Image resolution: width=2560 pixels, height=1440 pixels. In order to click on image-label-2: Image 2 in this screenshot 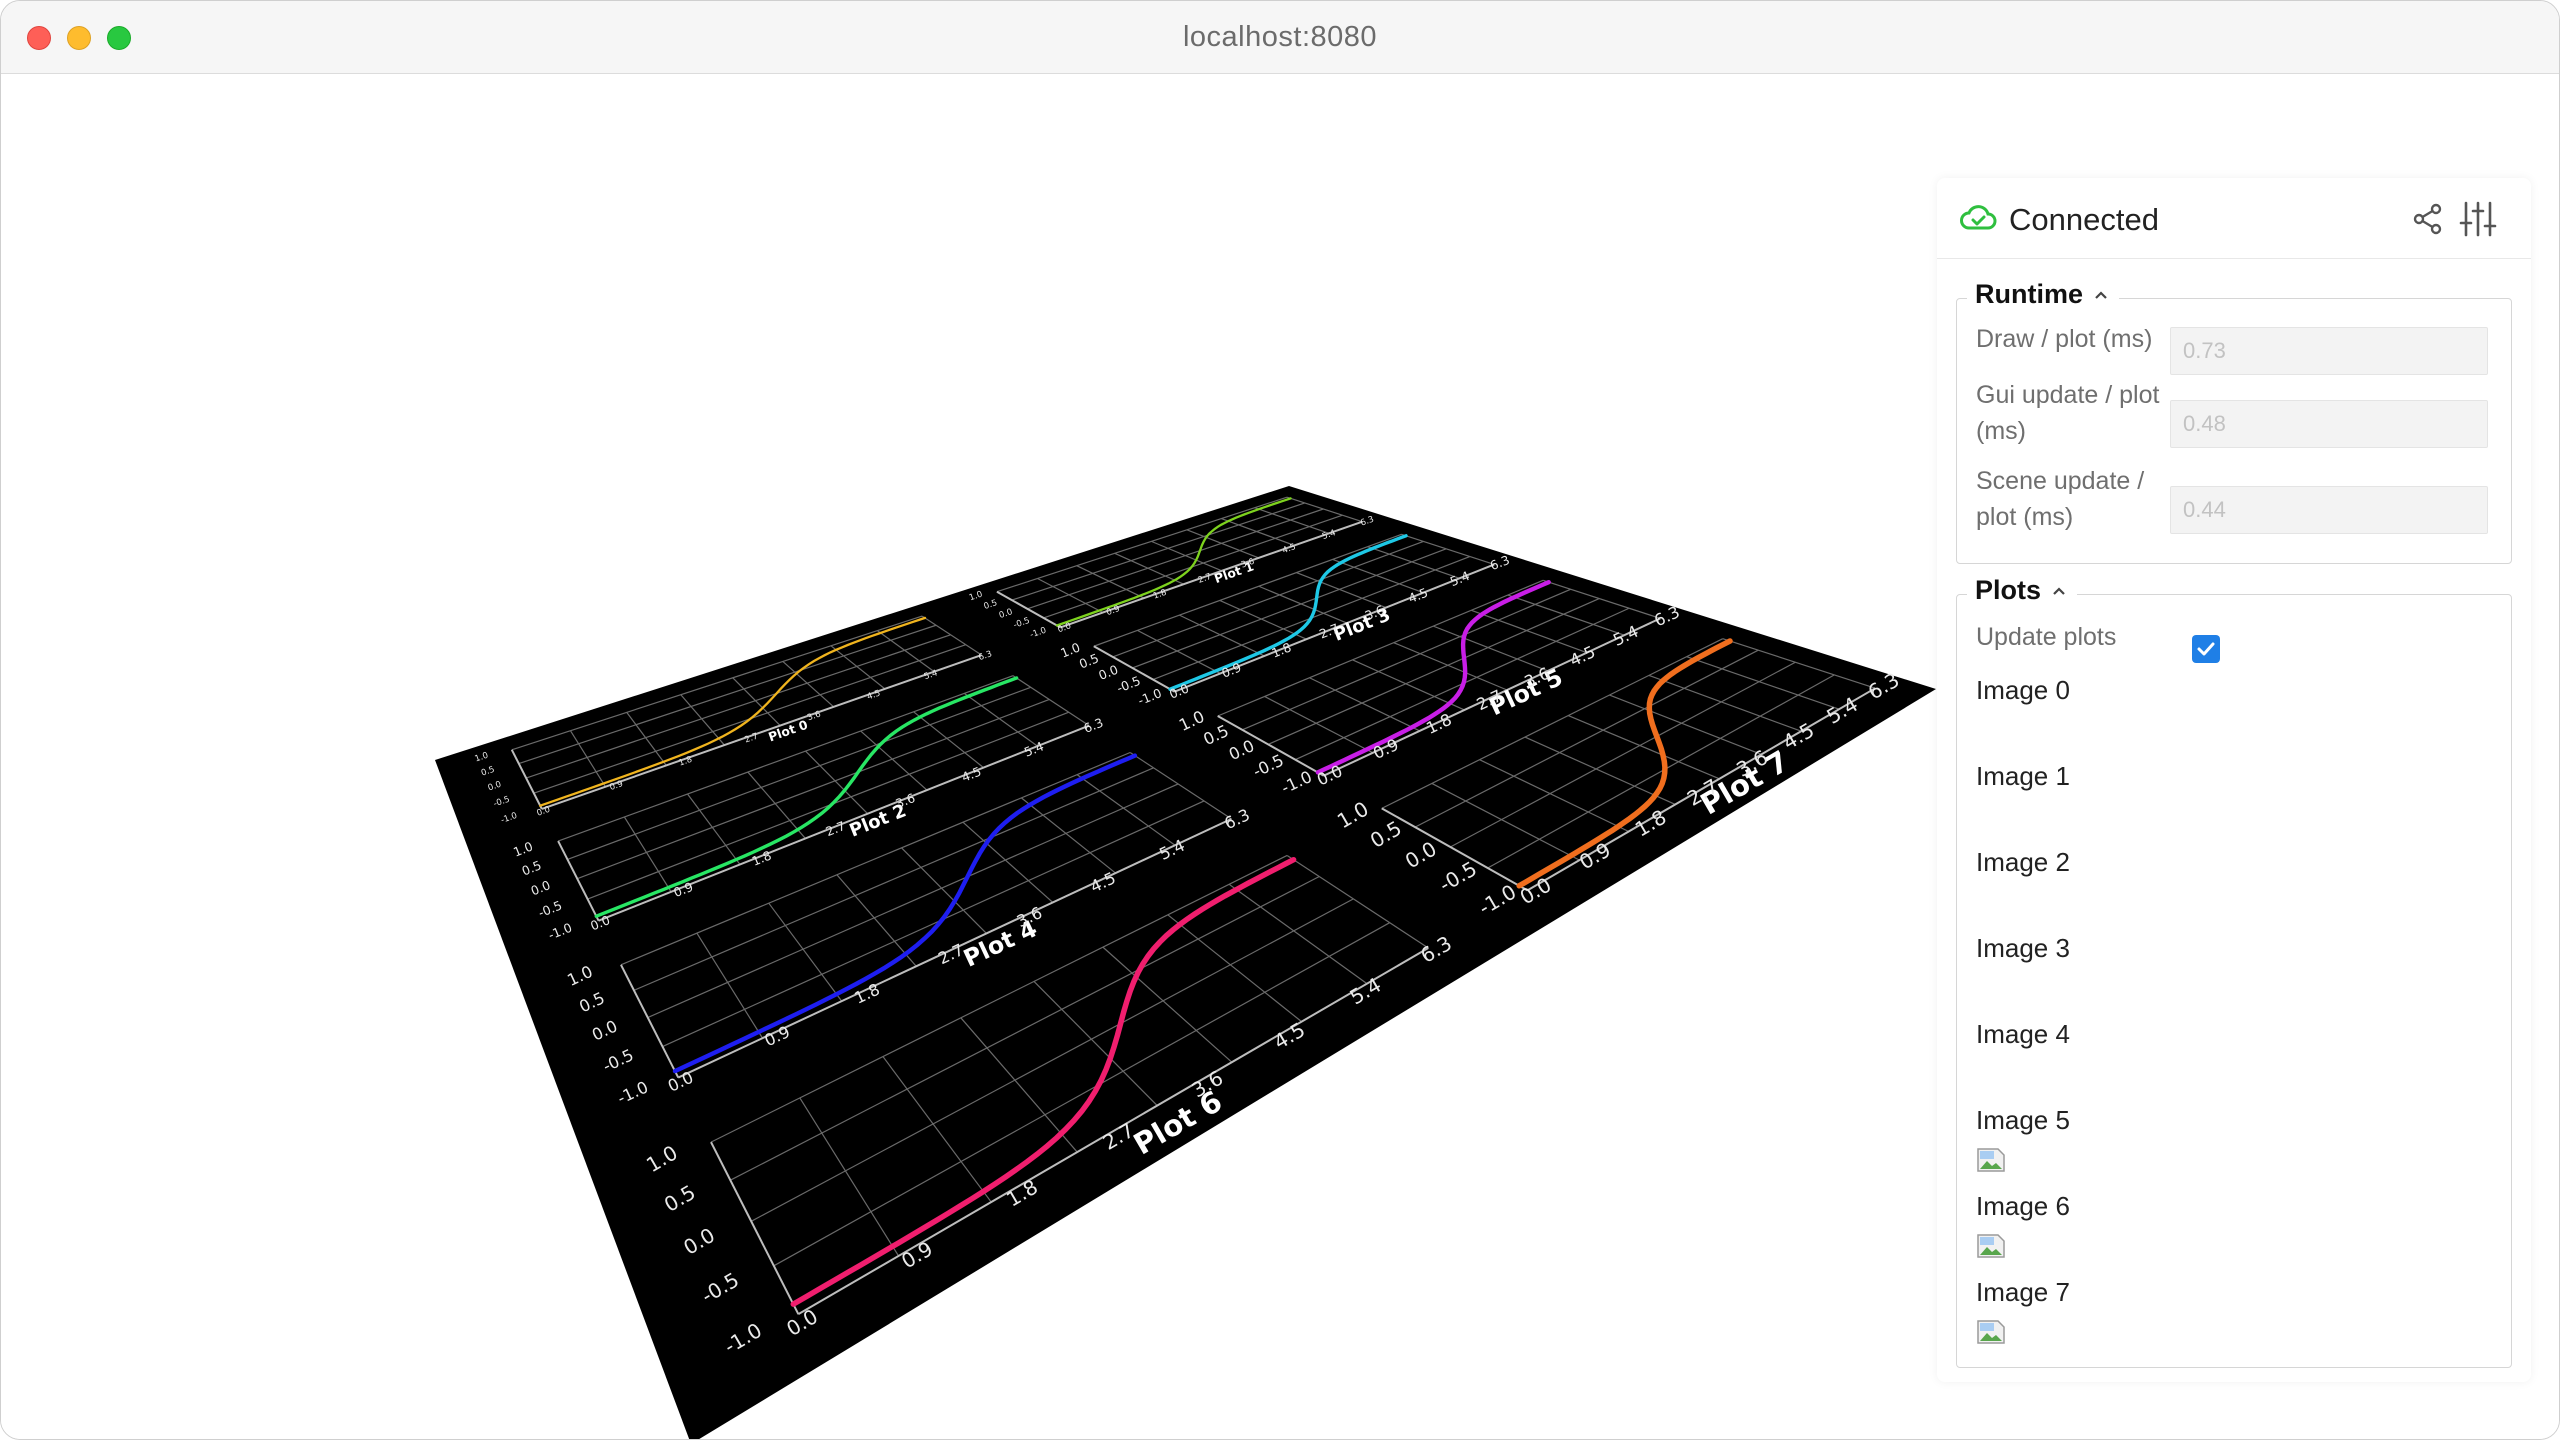, I will do `click(2023, 862)`.